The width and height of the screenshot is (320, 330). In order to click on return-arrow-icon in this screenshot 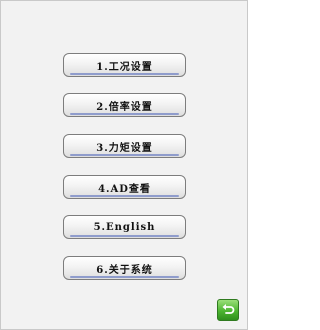, I will do `click(228, 309)`.